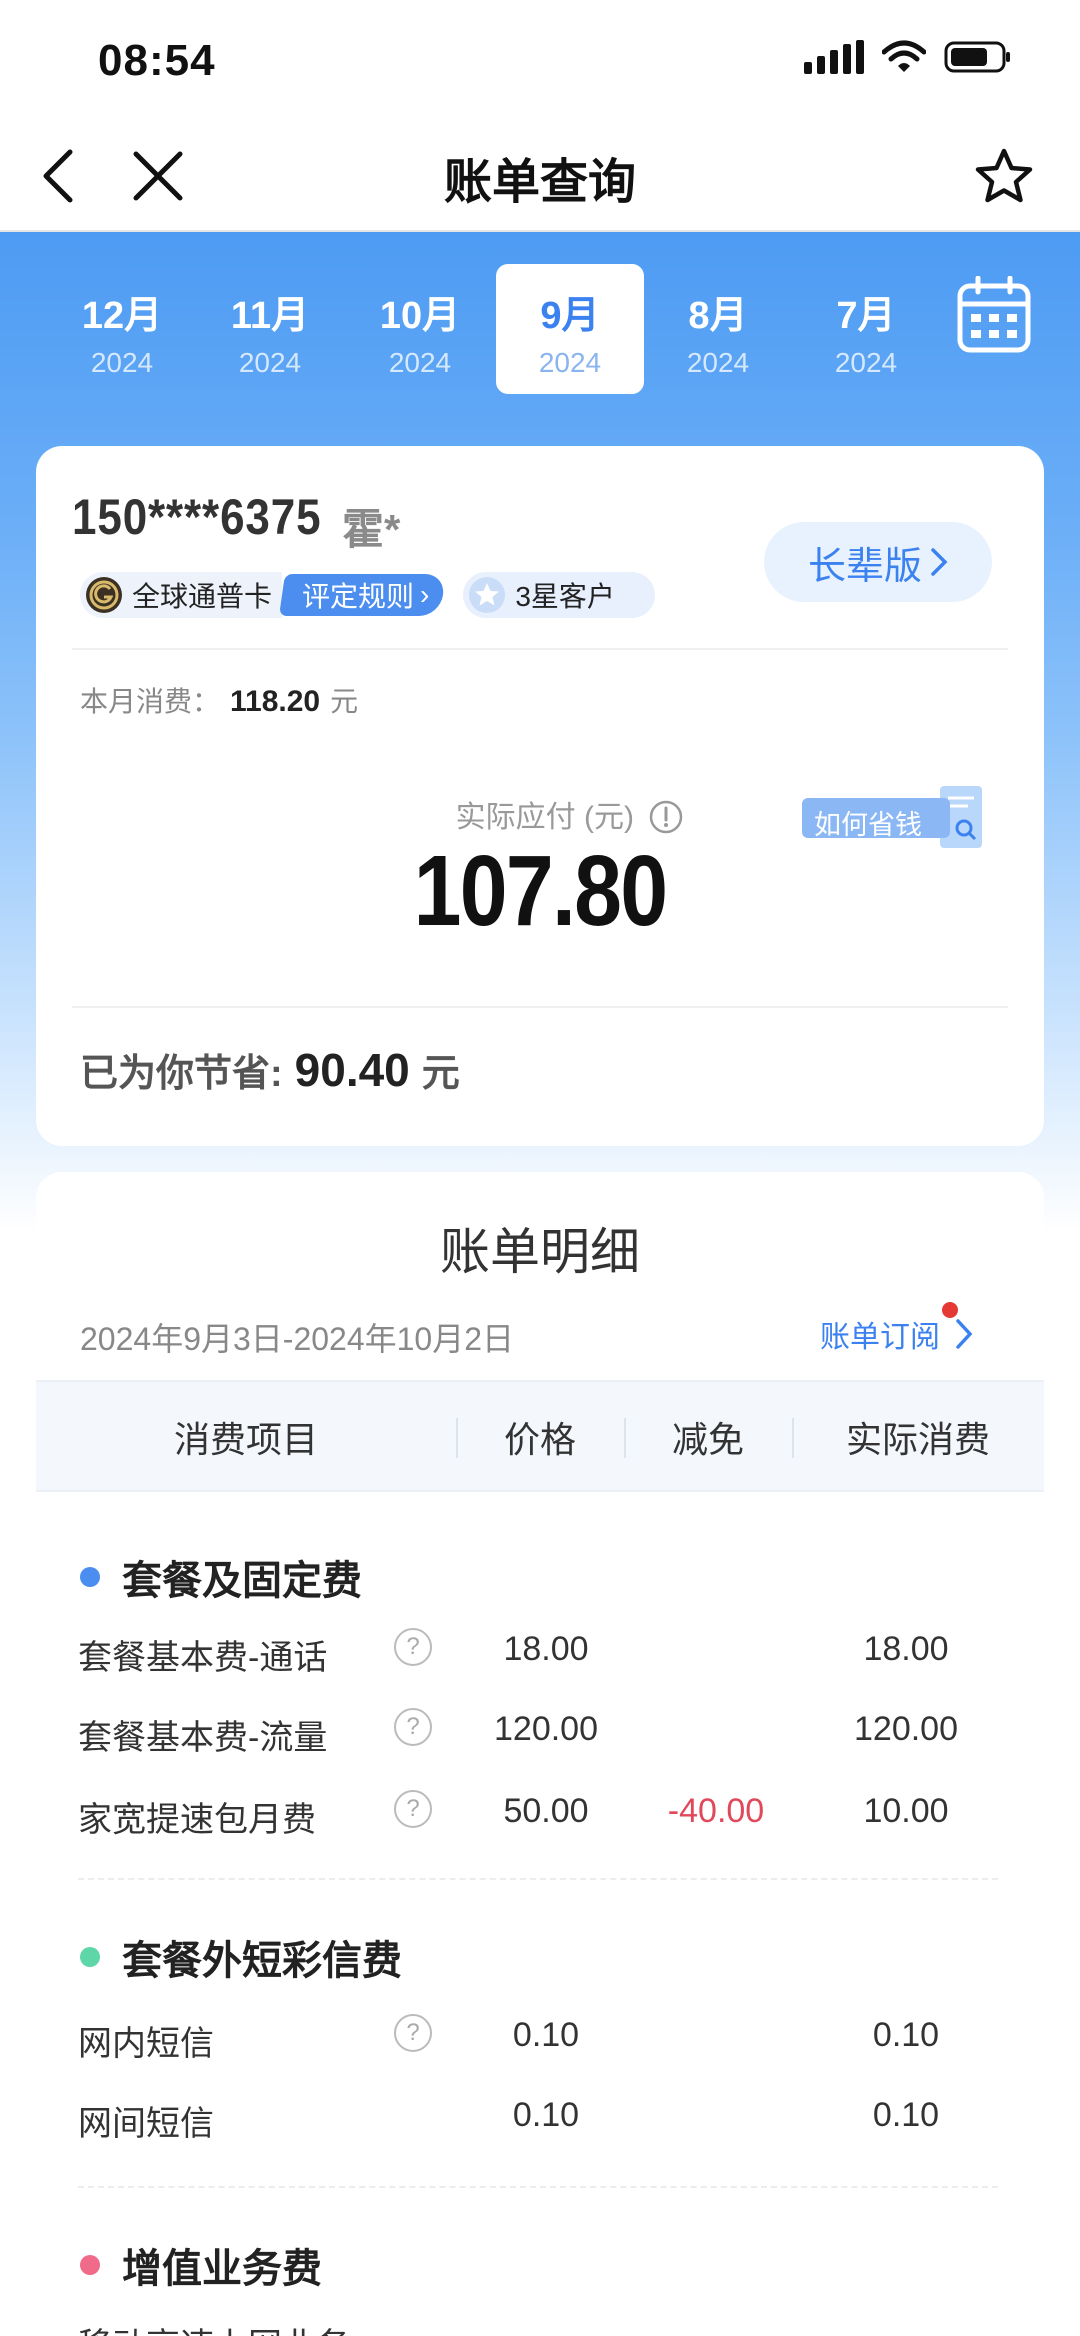 This screenshot has height=2336, width=1080. What do you see at coordinates (203, 1658) in the screenshot?
I see `row-label: 套餐基本费-通话` at bounding box center [203, 1658].